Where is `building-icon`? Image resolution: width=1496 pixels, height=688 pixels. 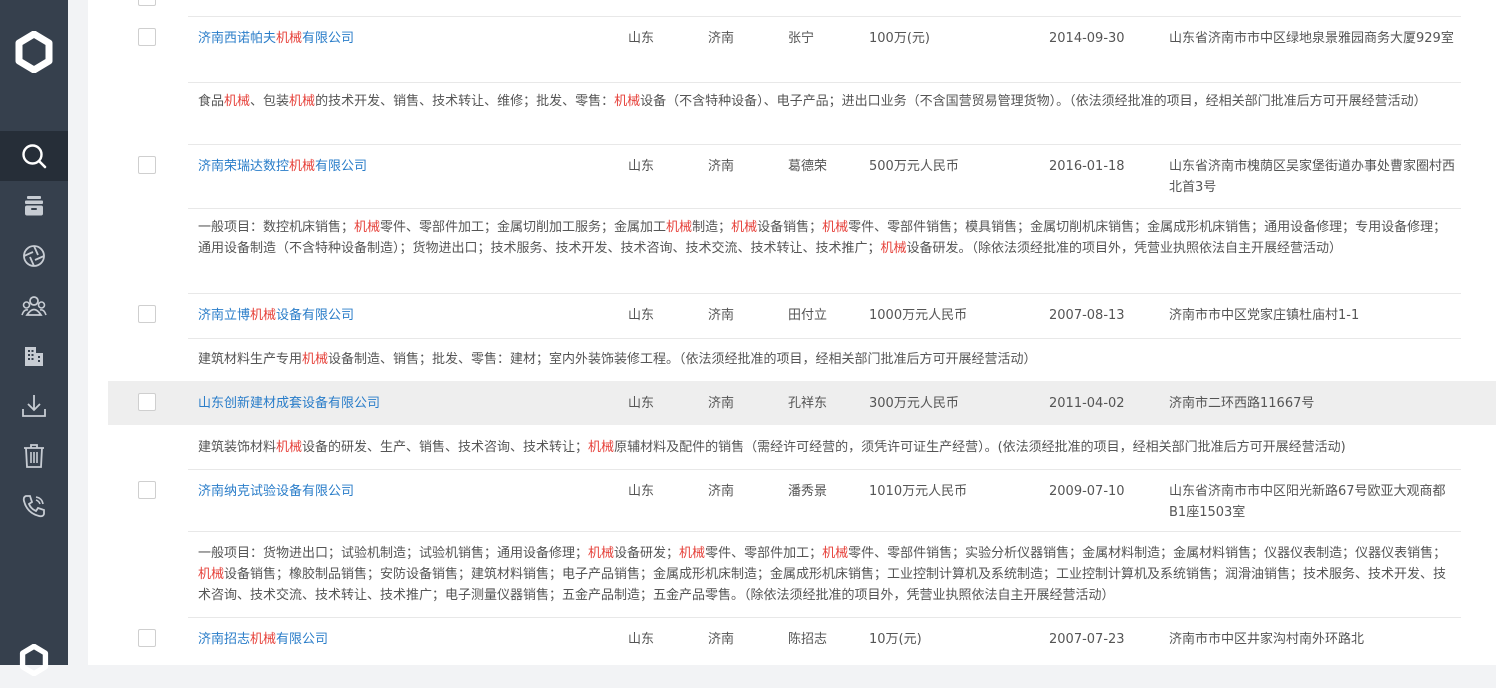 building-icon is located at coordinates (34, 356).